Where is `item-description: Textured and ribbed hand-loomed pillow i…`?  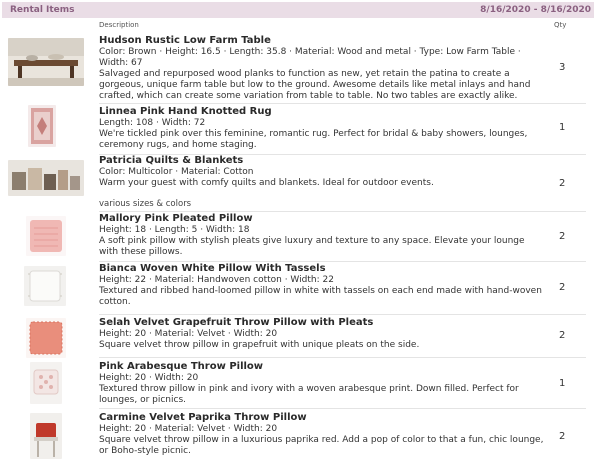 item-description: Textured and ribbed hand-loomed pillow i… is located at coordinates (320, 296).